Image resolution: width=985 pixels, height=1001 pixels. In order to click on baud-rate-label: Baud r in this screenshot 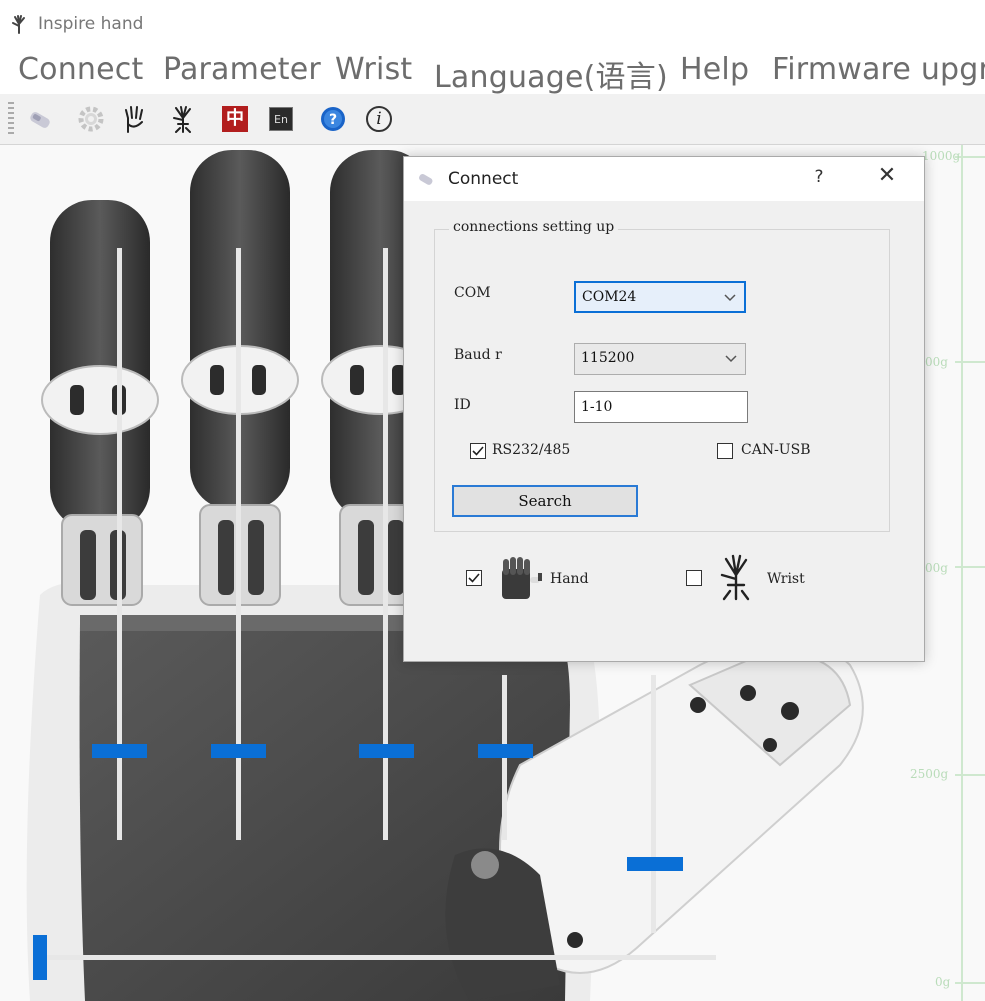, I will do `click(478, 355)`.